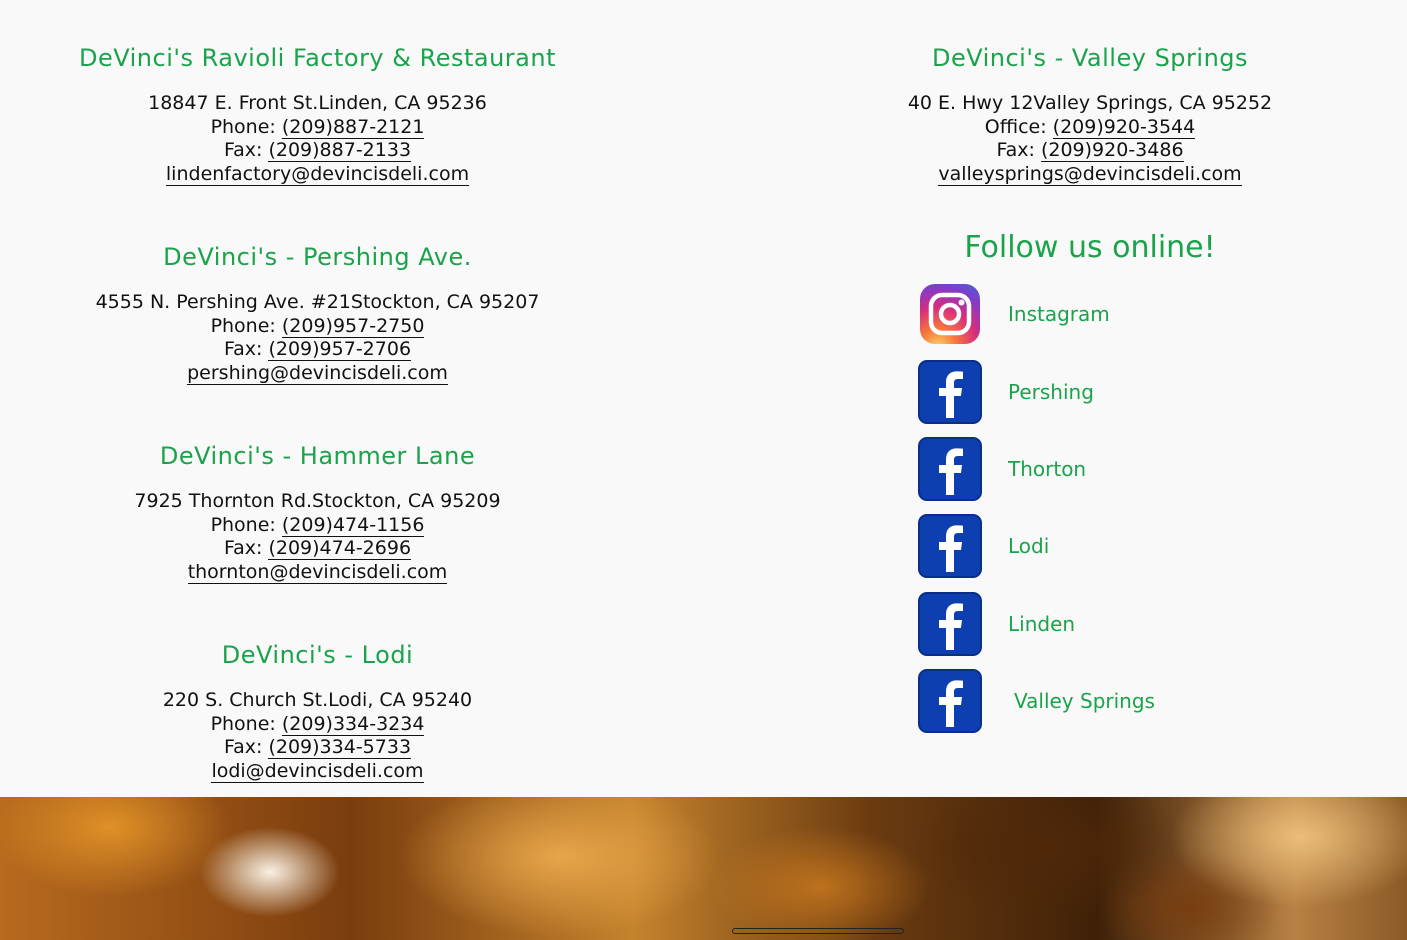  Describe the element at coordinates (1002, 469) in the screenshot. I see `social-link-thorton: Thorton` at that location.